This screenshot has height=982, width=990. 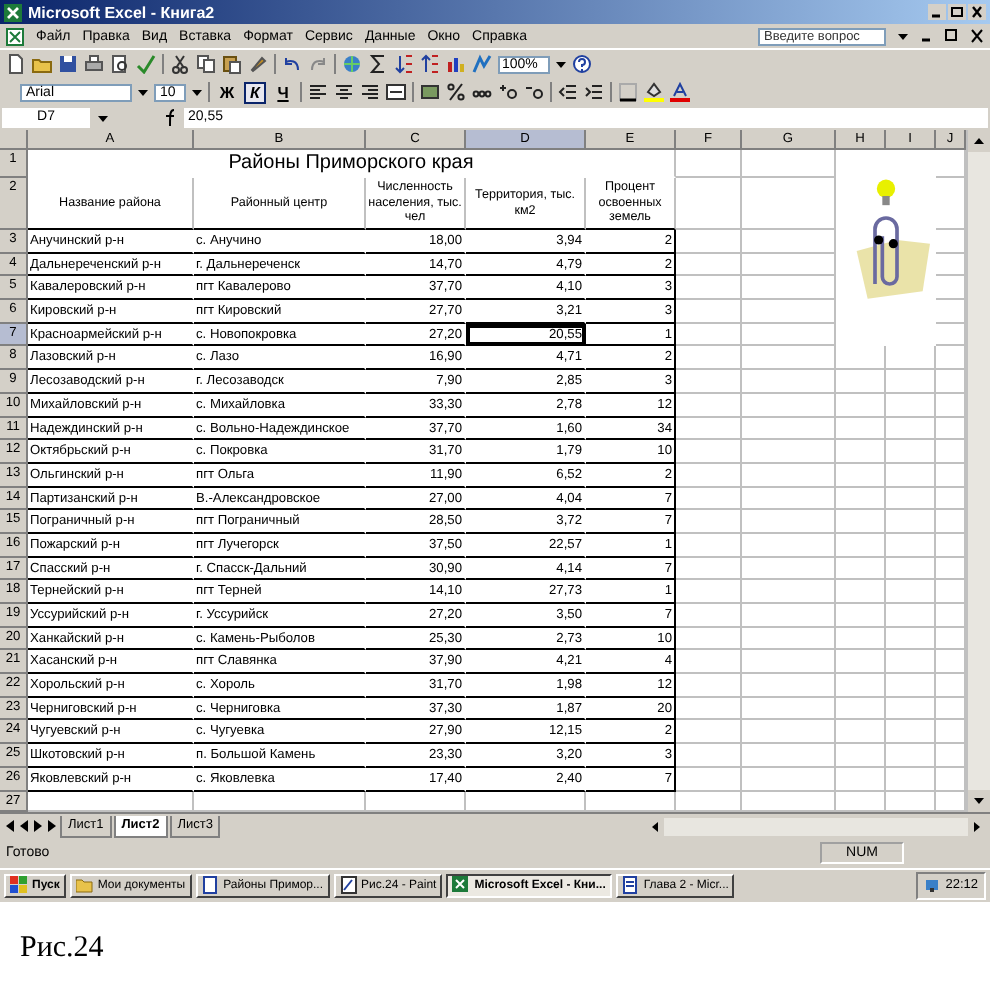 I want to click on sort-ascending-icon, so click(x=404, y=64).